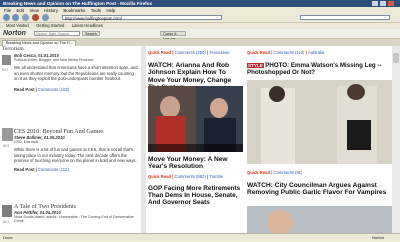 The height and width of the screenshot is (242, 400). Describe the element at coordinates (359, 135) in the screenshot. I see `dress-image` at that location.